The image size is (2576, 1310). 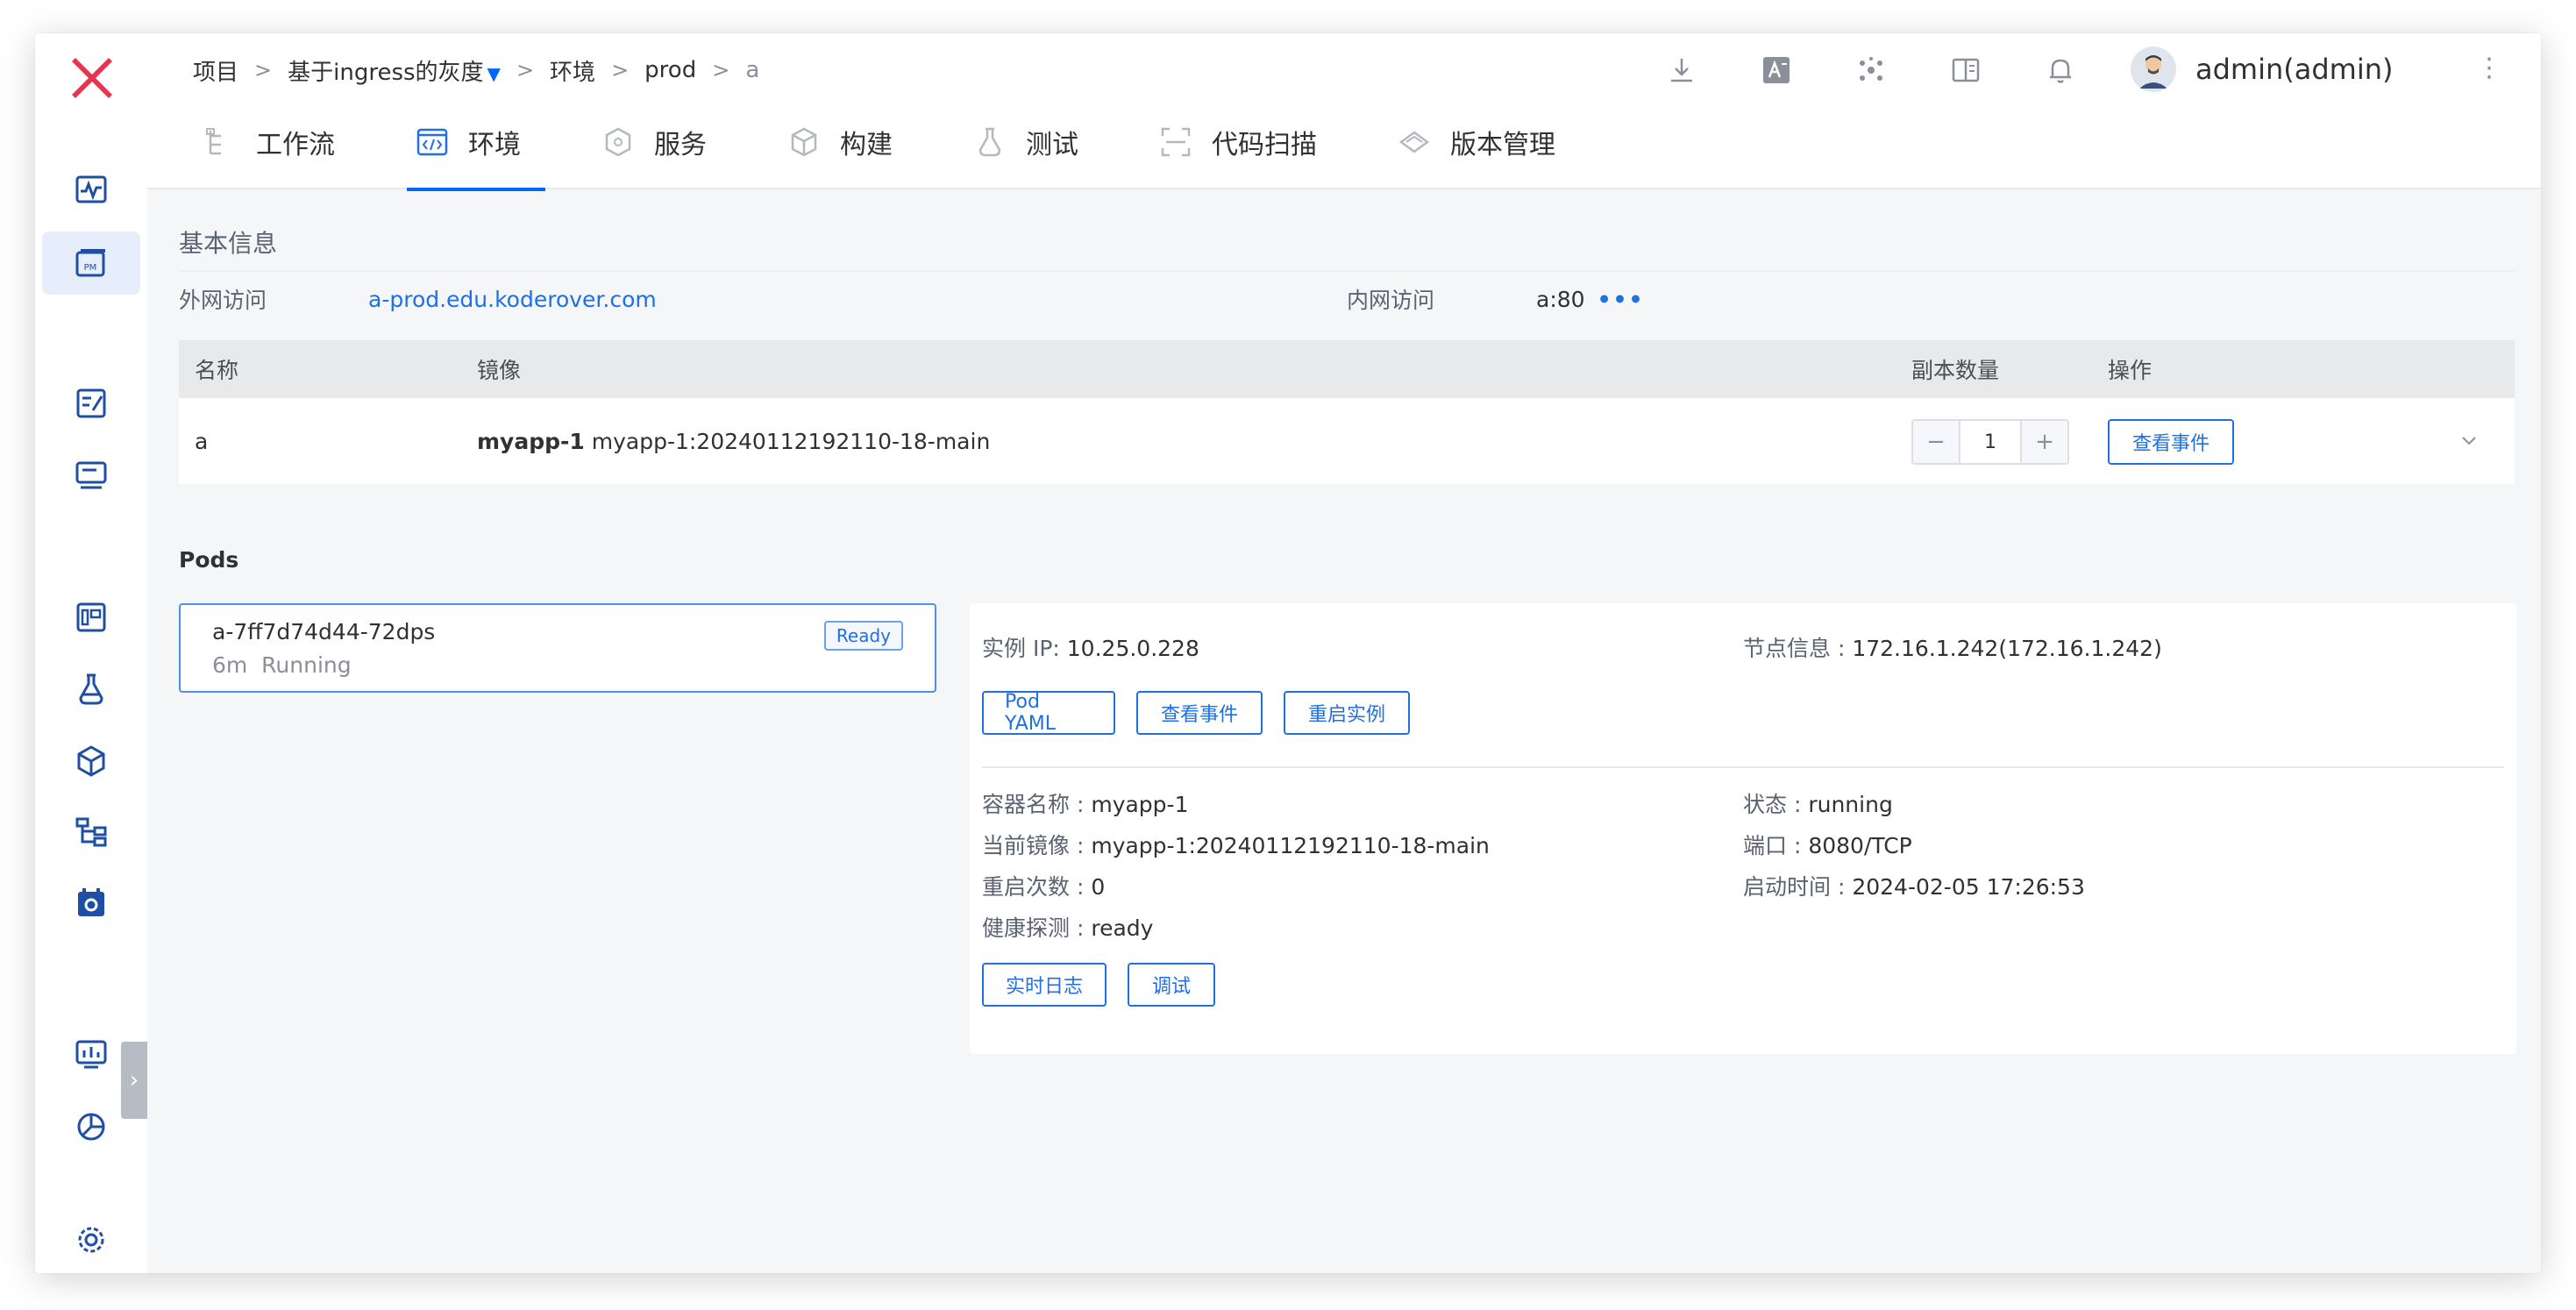 What do you see at coordinates (512, 299) in the screenshot?
I see `external-access-link: a-prod.edu.koderover.com` at bounding box center [512, 299].